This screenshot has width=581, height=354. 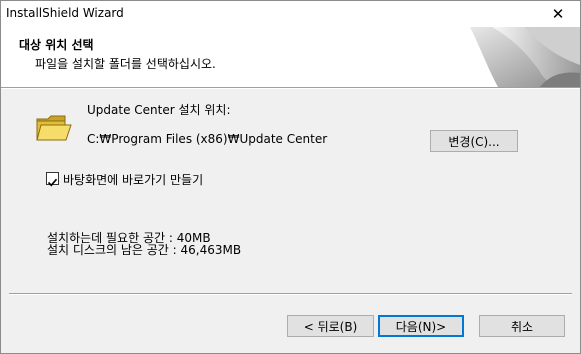 What do you see at coordinates (159, 110) in the screenshot?
I see `destination-label: Update Center 설치 위치:` at bounding box center [159, 110].